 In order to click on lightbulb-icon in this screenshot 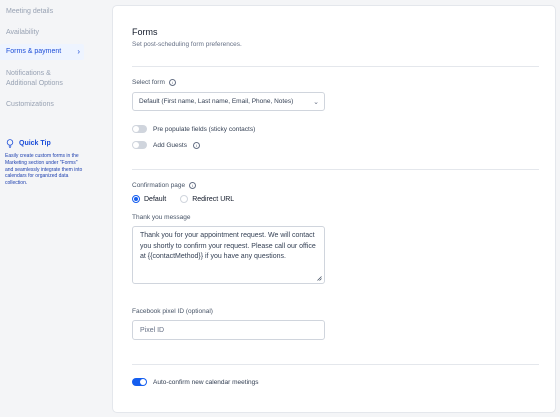, I will do `click(10, 143)`.